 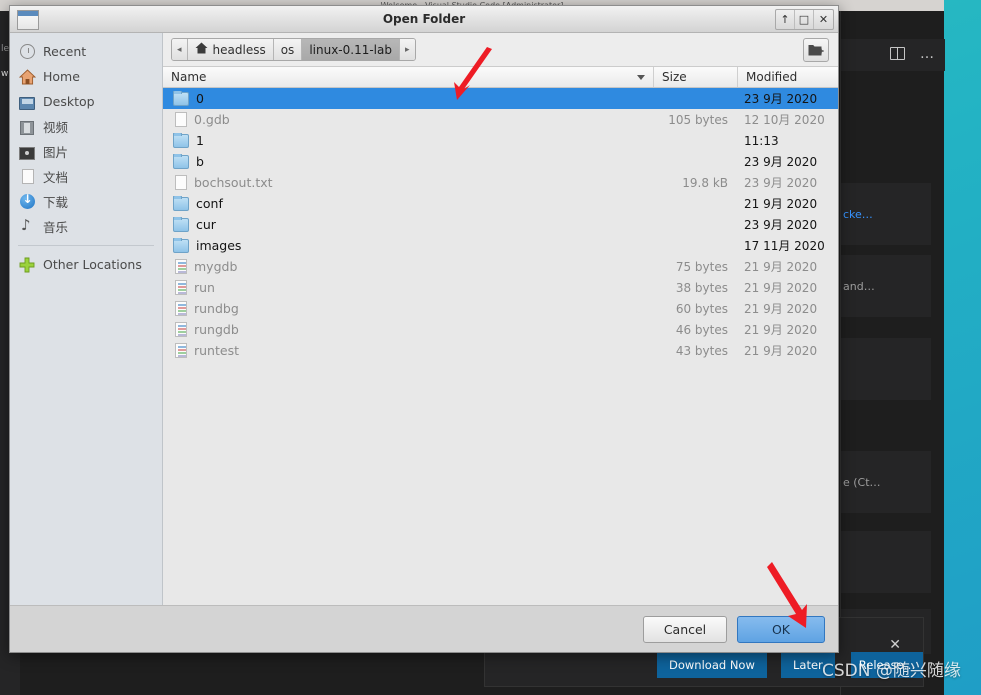 What do you see at coordinates (216, 329) in the screenshot?
I see `file-name-label: rungdb` at bounding box center [216, 329].